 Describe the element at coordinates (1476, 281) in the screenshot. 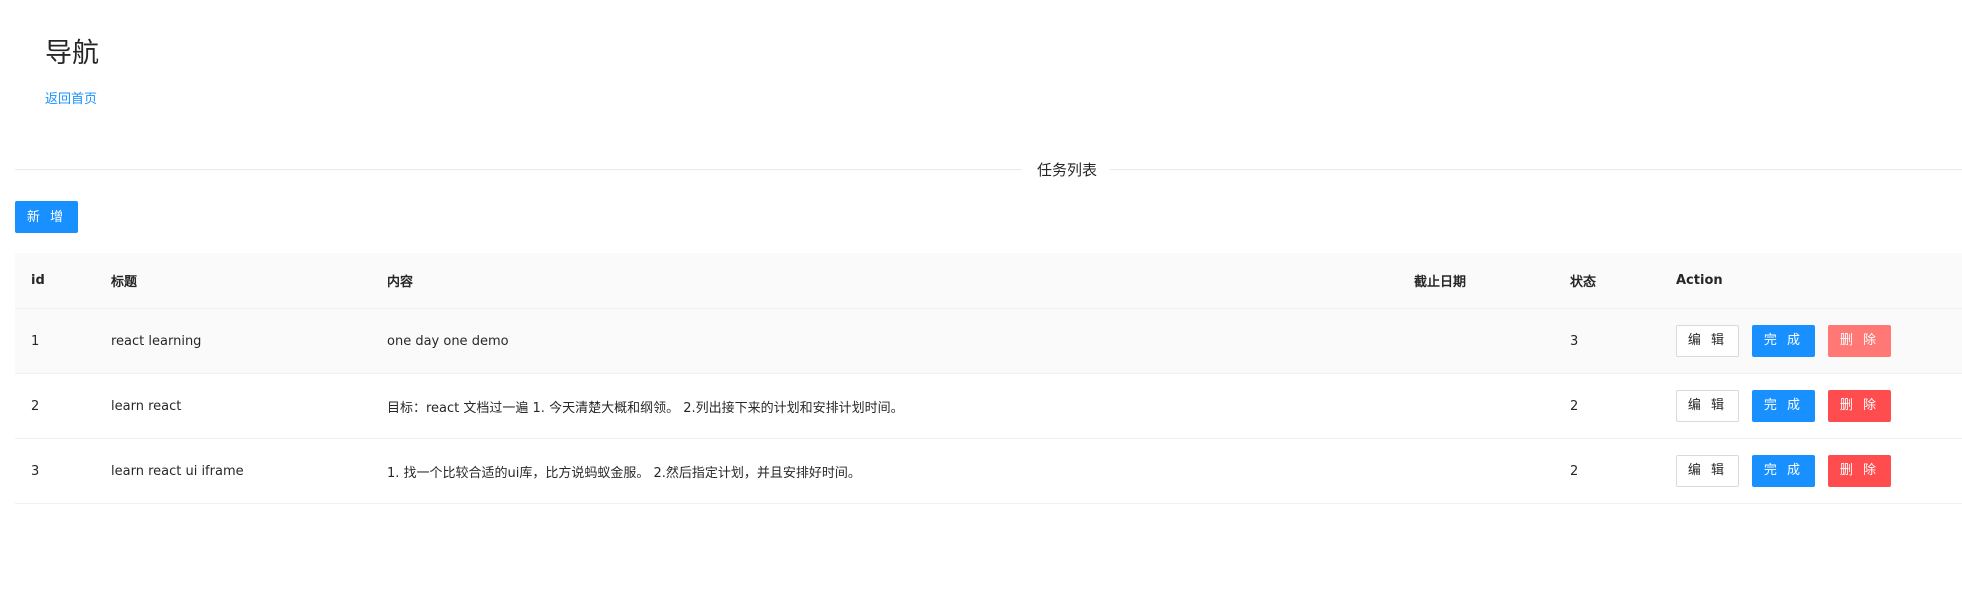

I see `header-deadline: 截止日期` at that location.